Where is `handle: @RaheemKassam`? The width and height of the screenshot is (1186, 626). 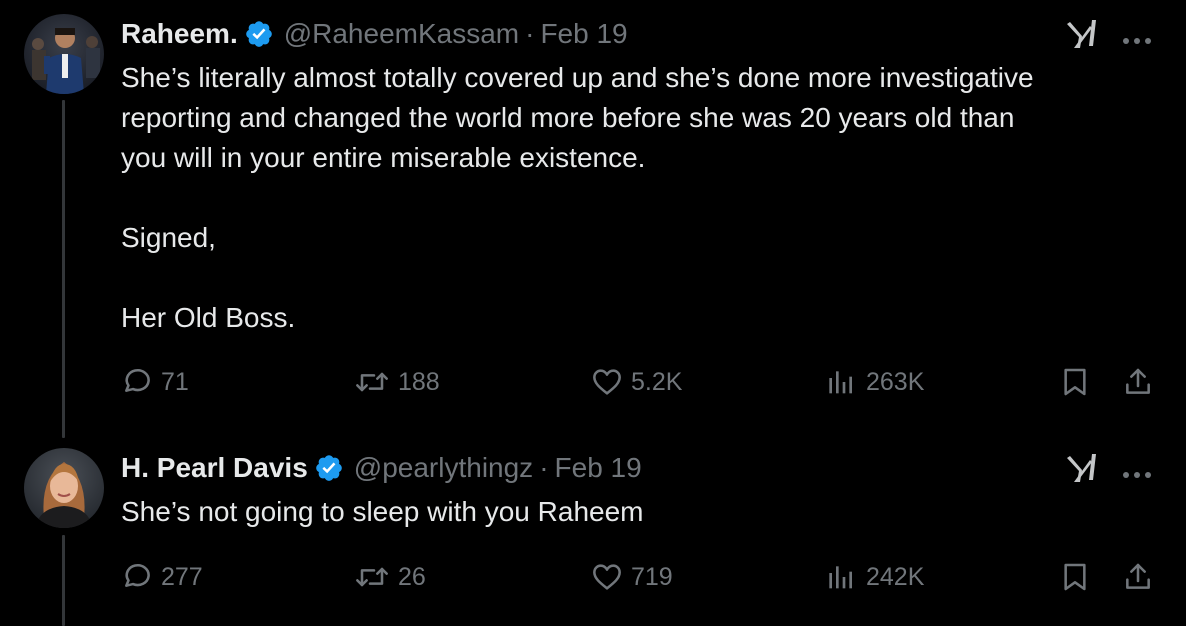 handle: @RaheemKassam is located at coordinates (401, 34).